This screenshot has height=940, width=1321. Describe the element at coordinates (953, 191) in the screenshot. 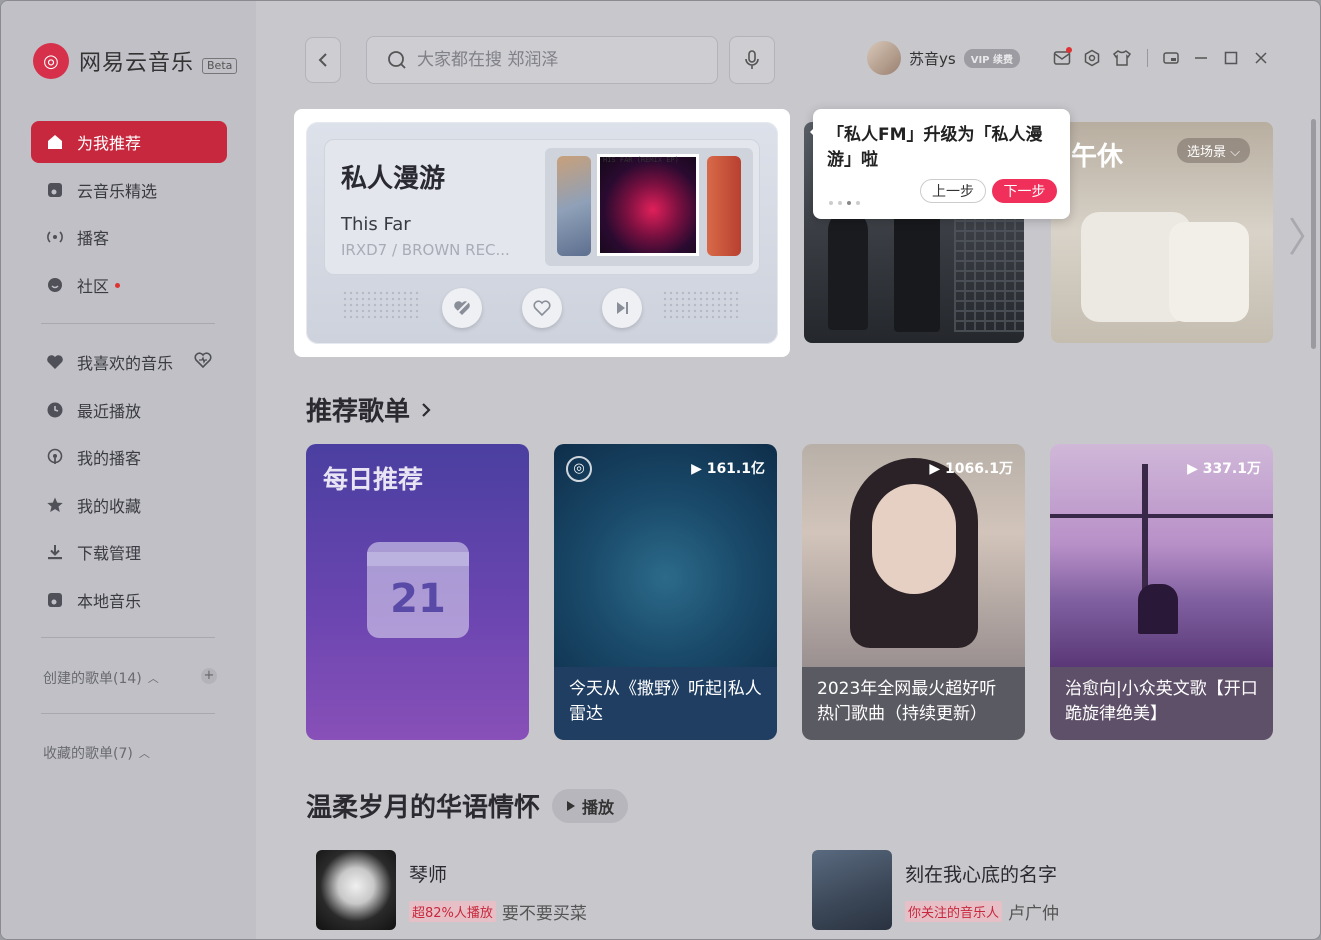

I see `tooltip-prev-button: 上一步` at that location.